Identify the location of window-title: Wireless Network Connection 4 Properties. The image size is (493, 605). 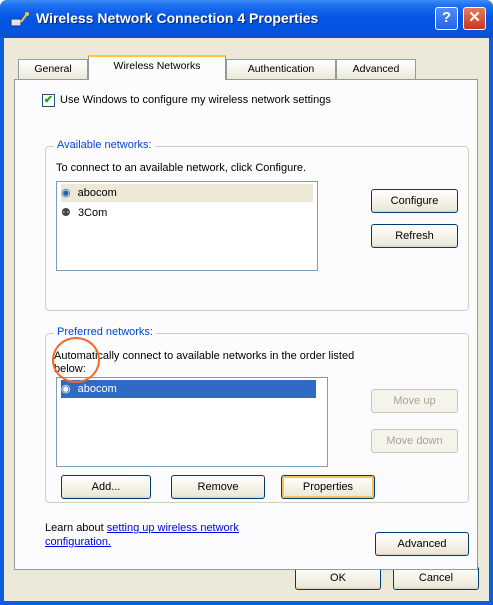
(177, 18).